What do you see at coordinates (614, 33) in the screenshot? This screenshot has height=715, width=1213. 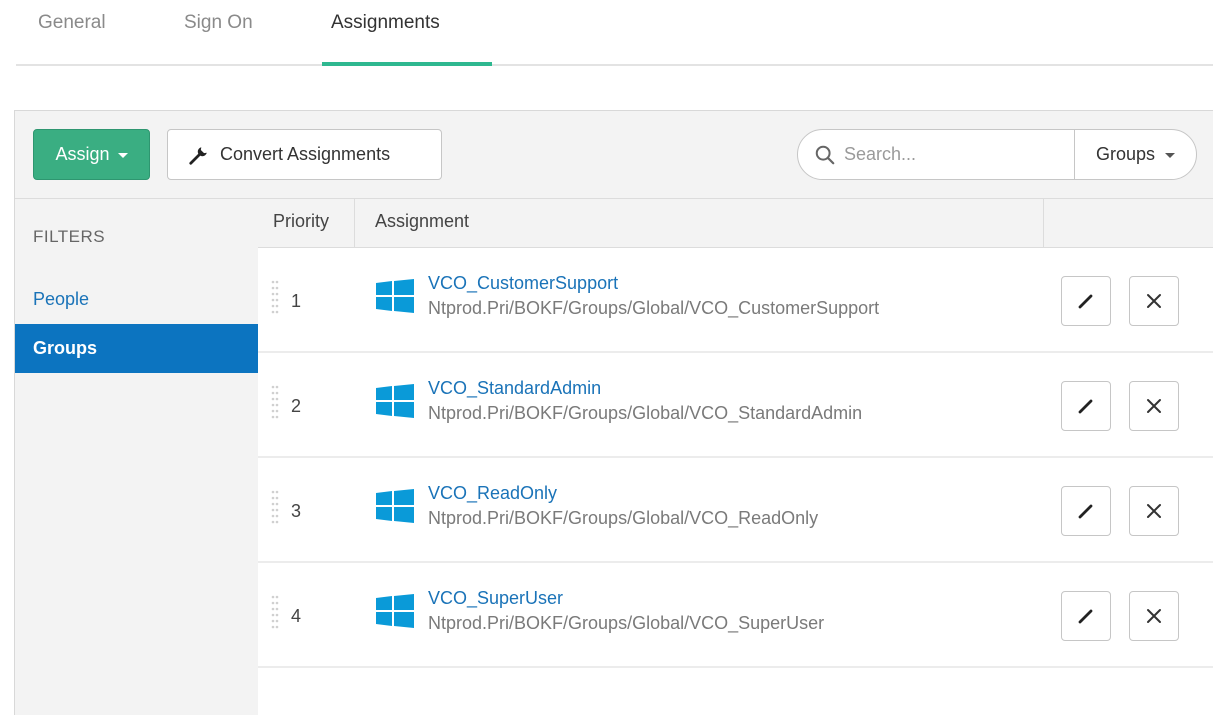 I see `tab-bar: General Sign On Assignments` at bounding box center [614, 33].